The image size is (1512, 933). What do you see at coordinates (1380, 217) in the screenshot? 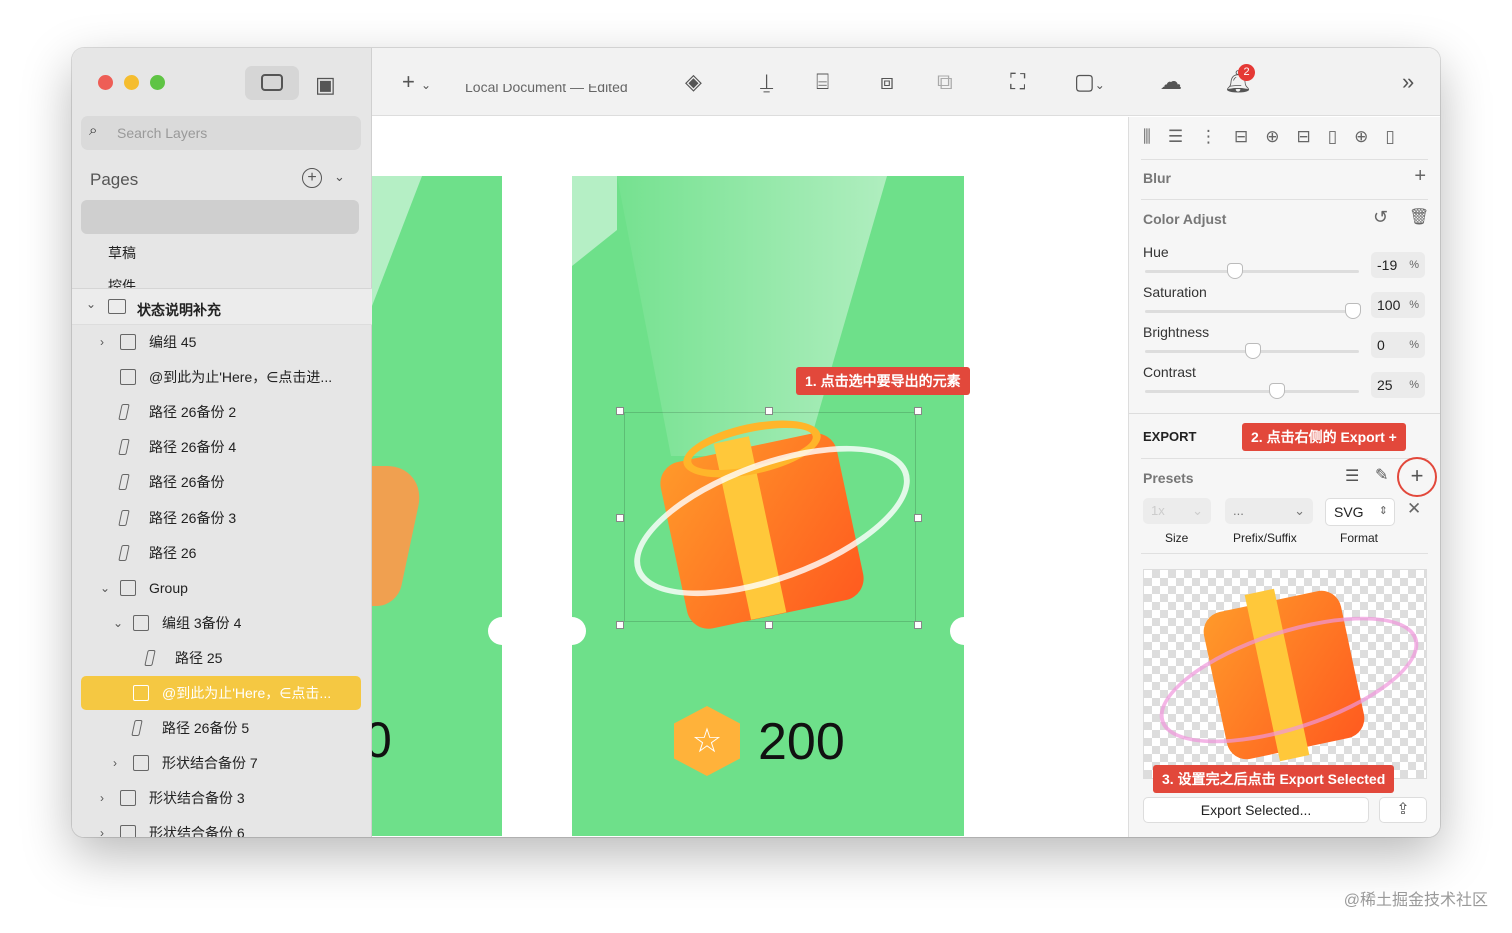
I see `reset-icon: ↺` at bounding box center [1380, 217].